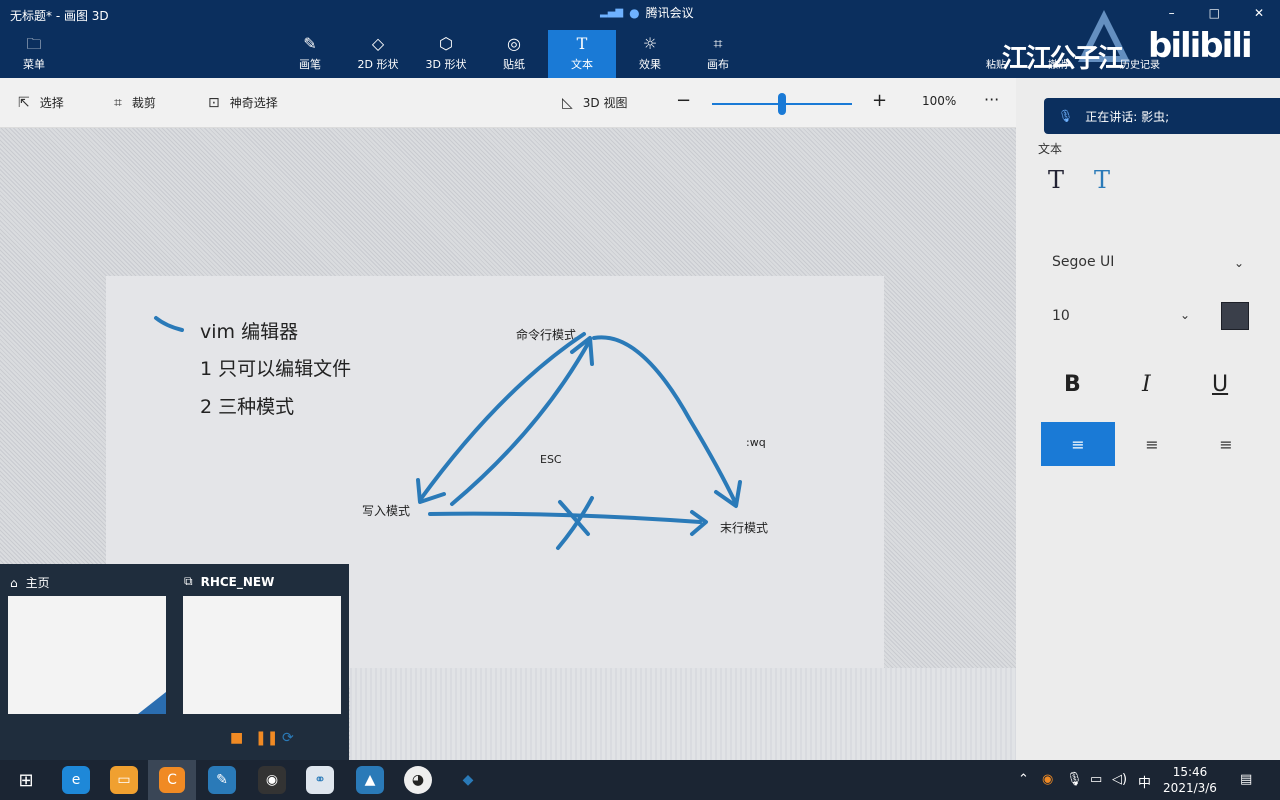 This screenshot has height=800, width=1280. Describe the element at coordinates (1056, 180) in the screenshot. I see `plain-text-icon: T` at that location.